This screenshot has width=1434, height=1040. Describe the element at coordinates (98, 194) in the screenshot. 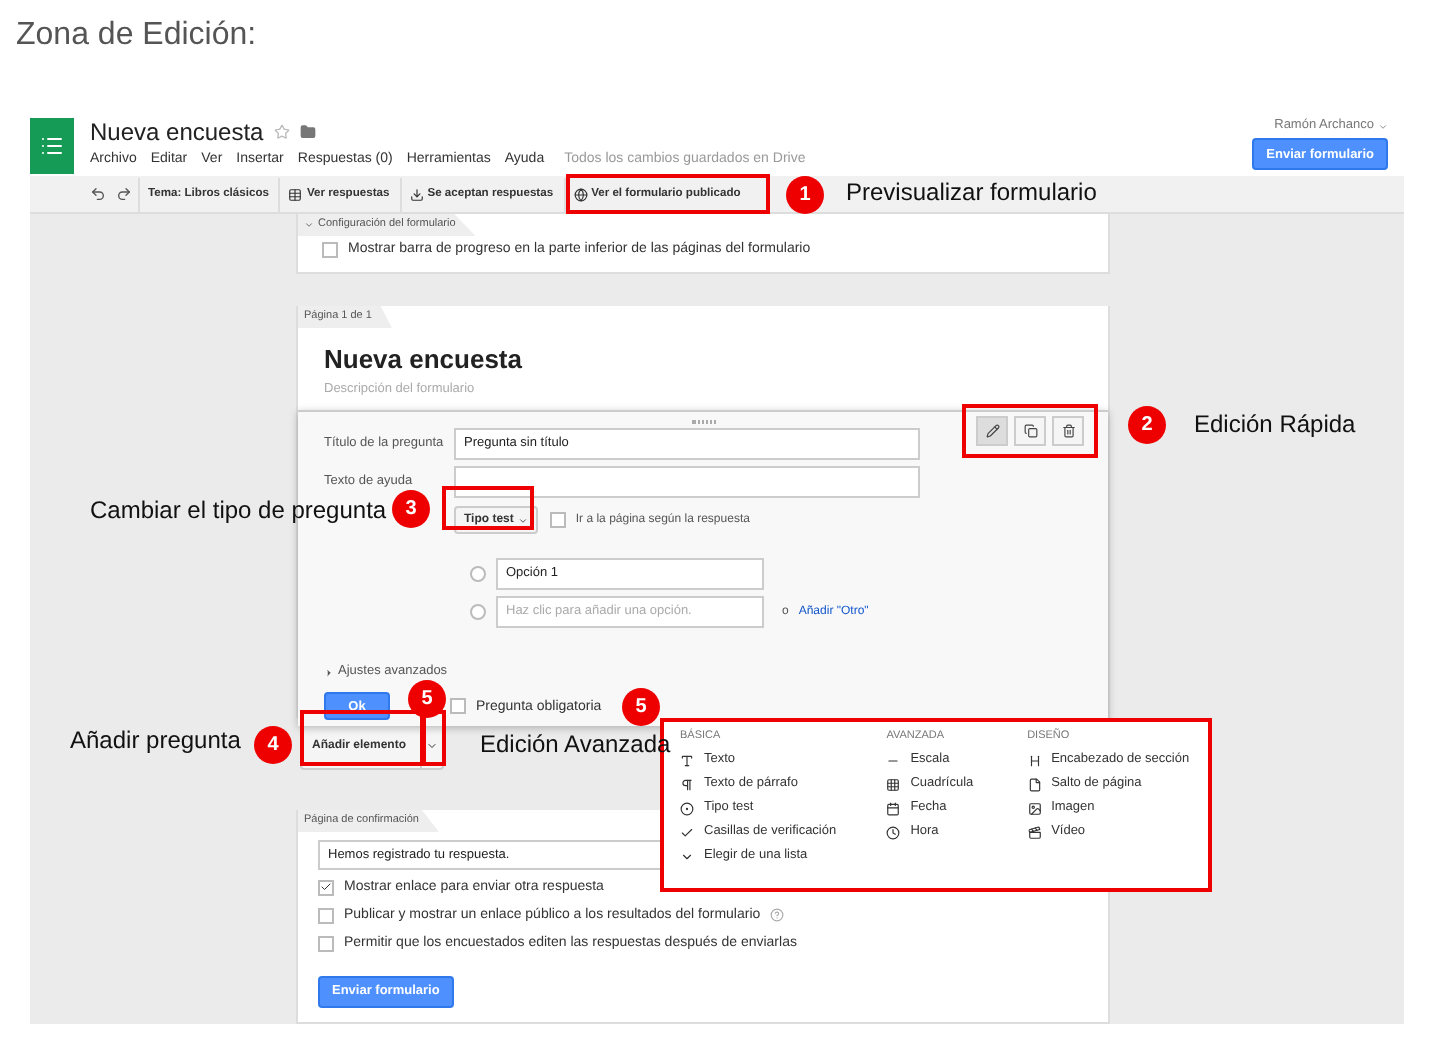

I see `undo-icon` at that location.